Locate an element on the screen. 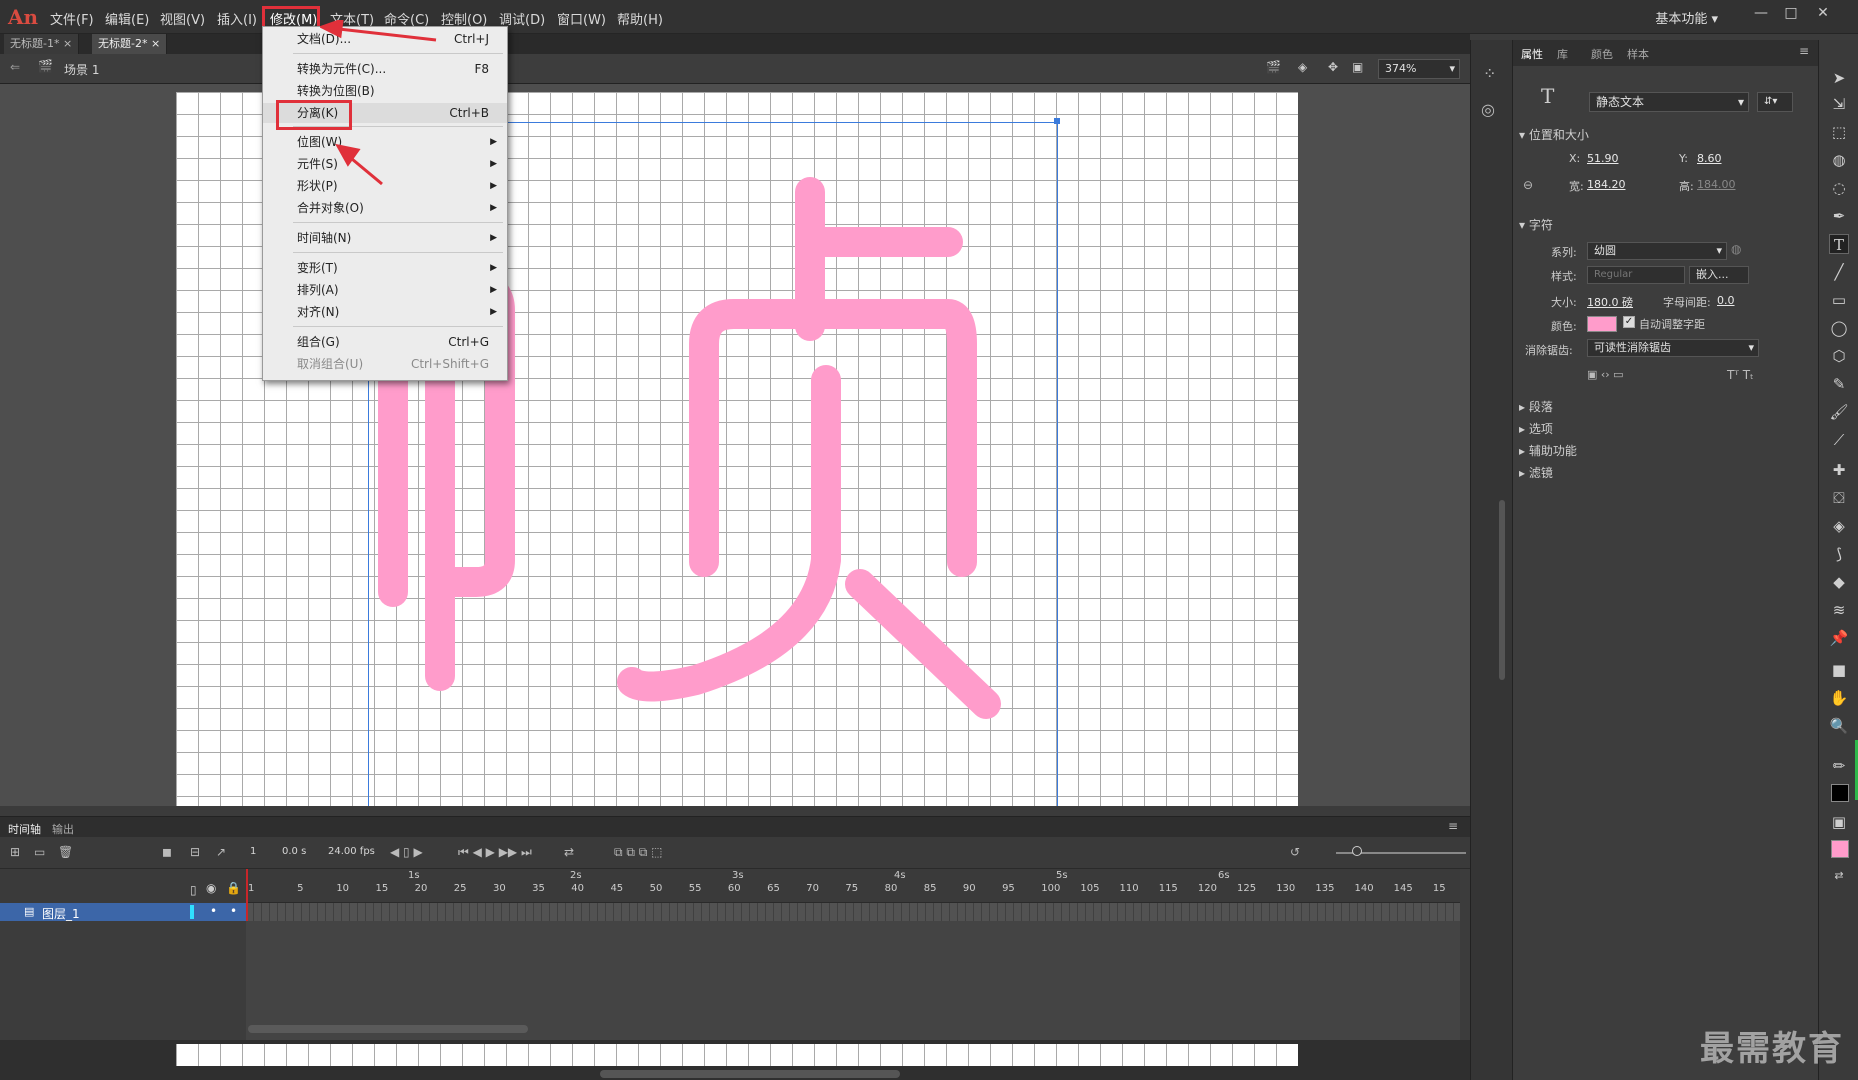  camera-tool-icon: ■ is located at coordinates (1839, 670).